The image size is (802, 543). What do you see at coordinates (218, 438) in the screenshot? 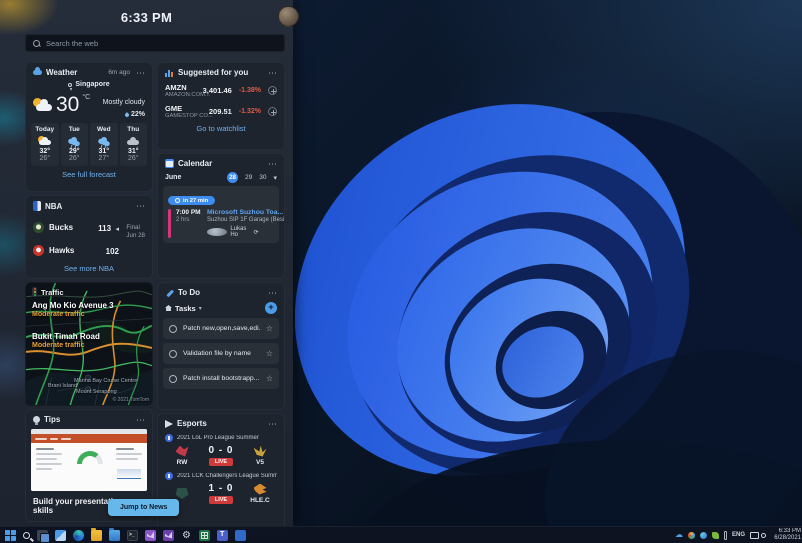
I see `league-name: 2021 LoL Pro League Summer` at bounding box center [218, 438].